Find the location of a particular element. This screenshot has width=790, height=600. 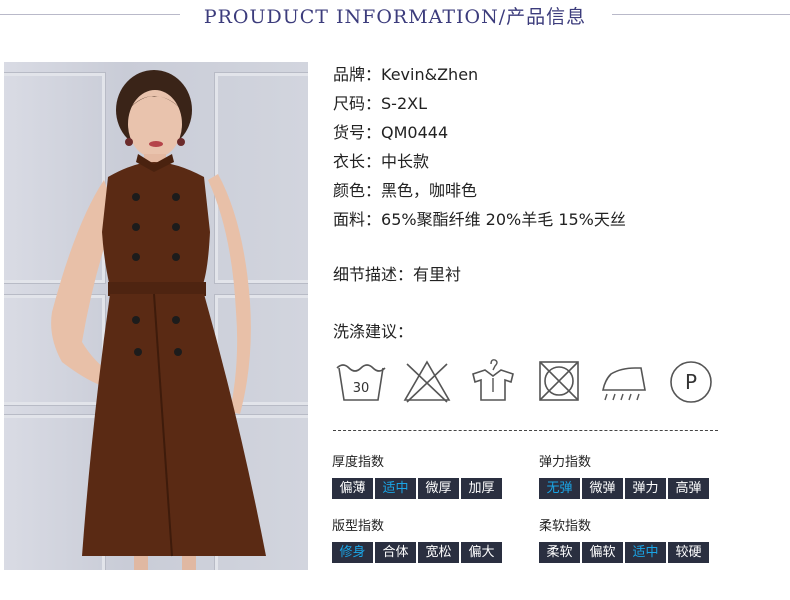

dry-clean-p-icon: P is located at coordinates (691, 381).